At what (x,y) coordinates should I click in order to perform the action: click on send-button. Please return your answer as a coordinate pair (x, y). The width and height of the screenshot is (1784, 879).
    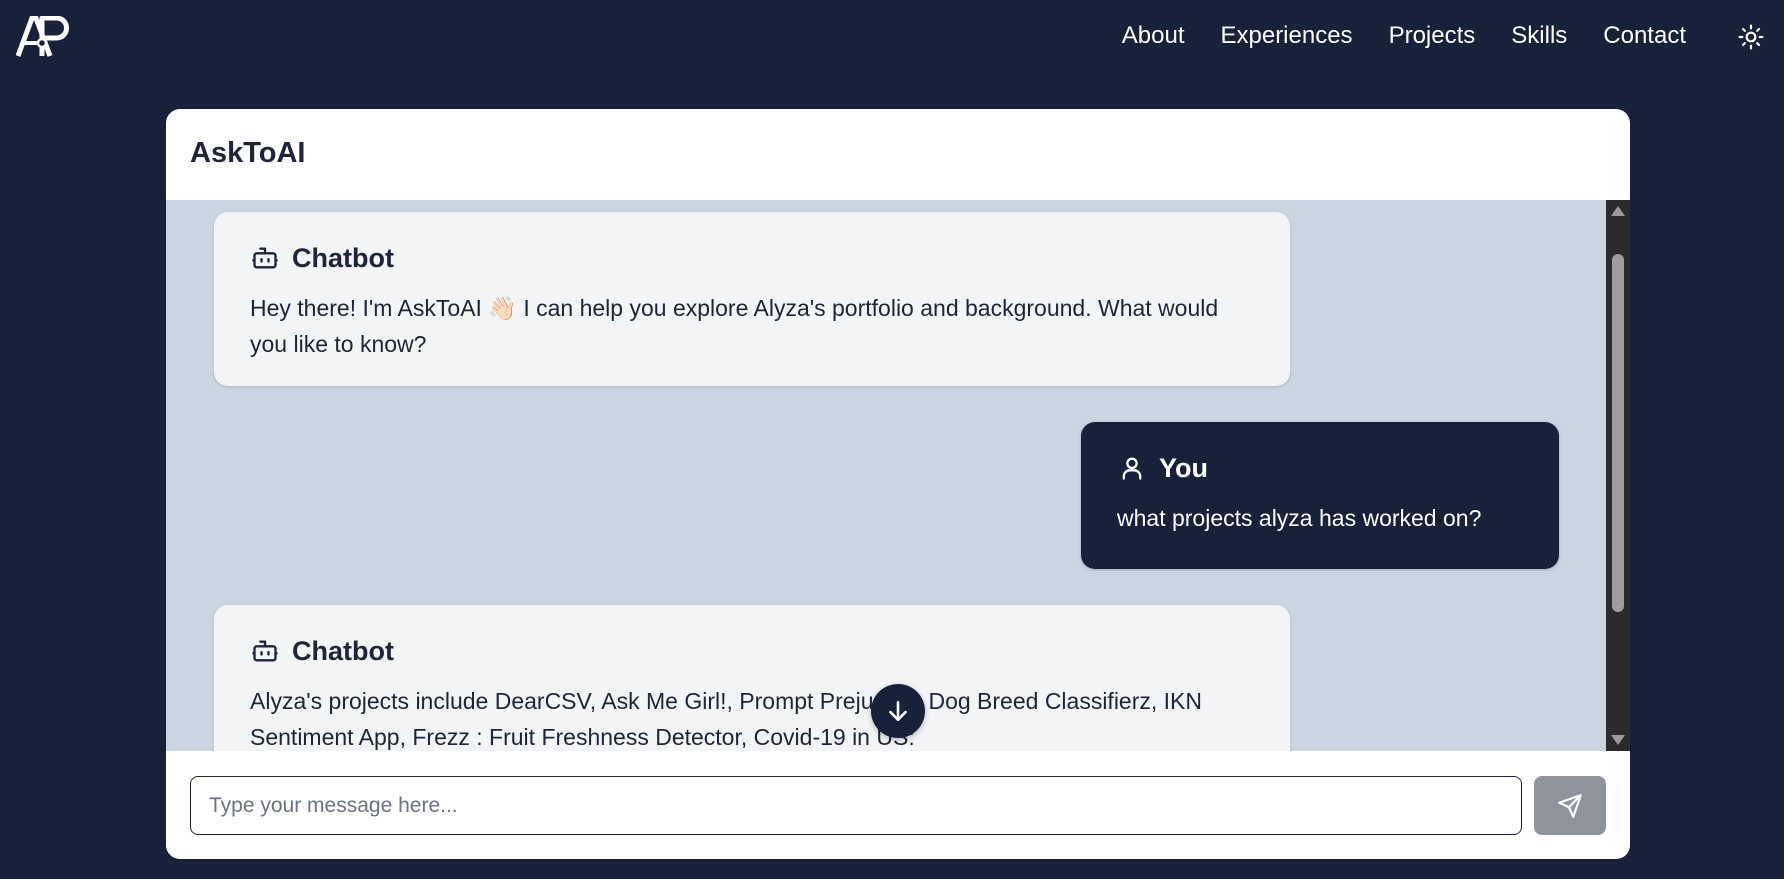
    Looking at the image, I should click on (1570, 805).